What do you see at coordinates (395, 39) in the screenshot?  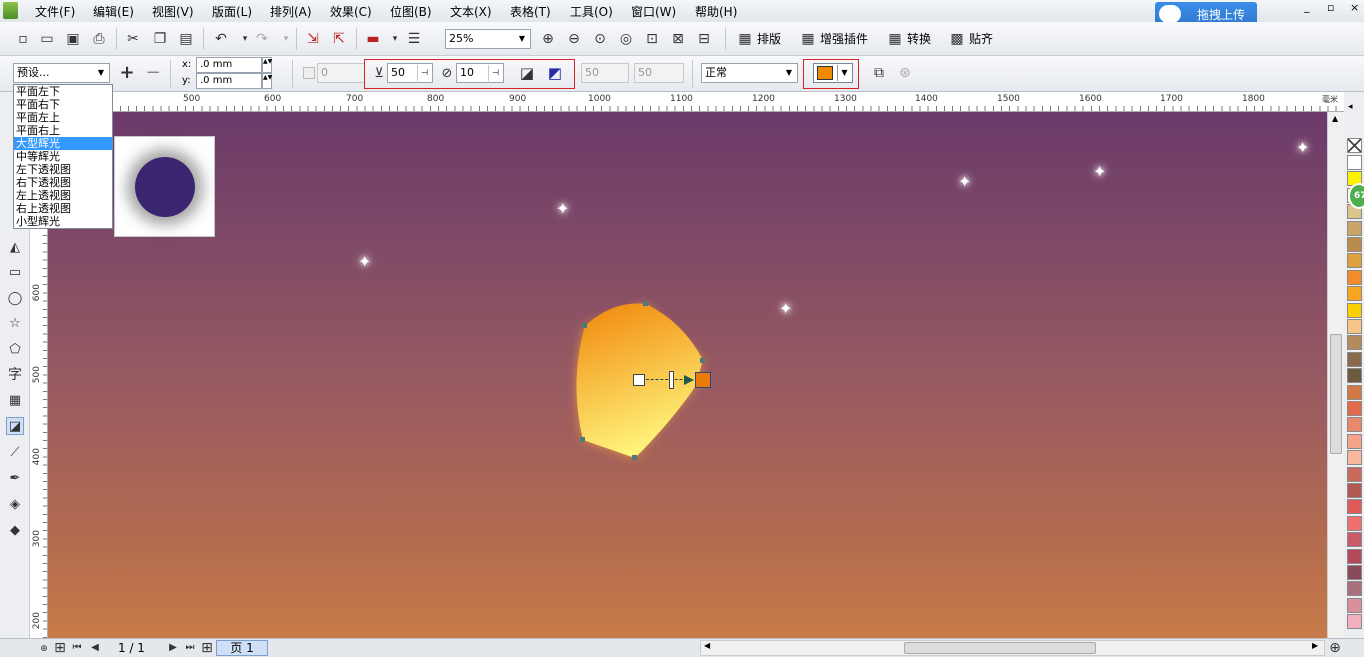 I see `launcher-dropdown-icon: ▾` at bounding box center [395, 39].